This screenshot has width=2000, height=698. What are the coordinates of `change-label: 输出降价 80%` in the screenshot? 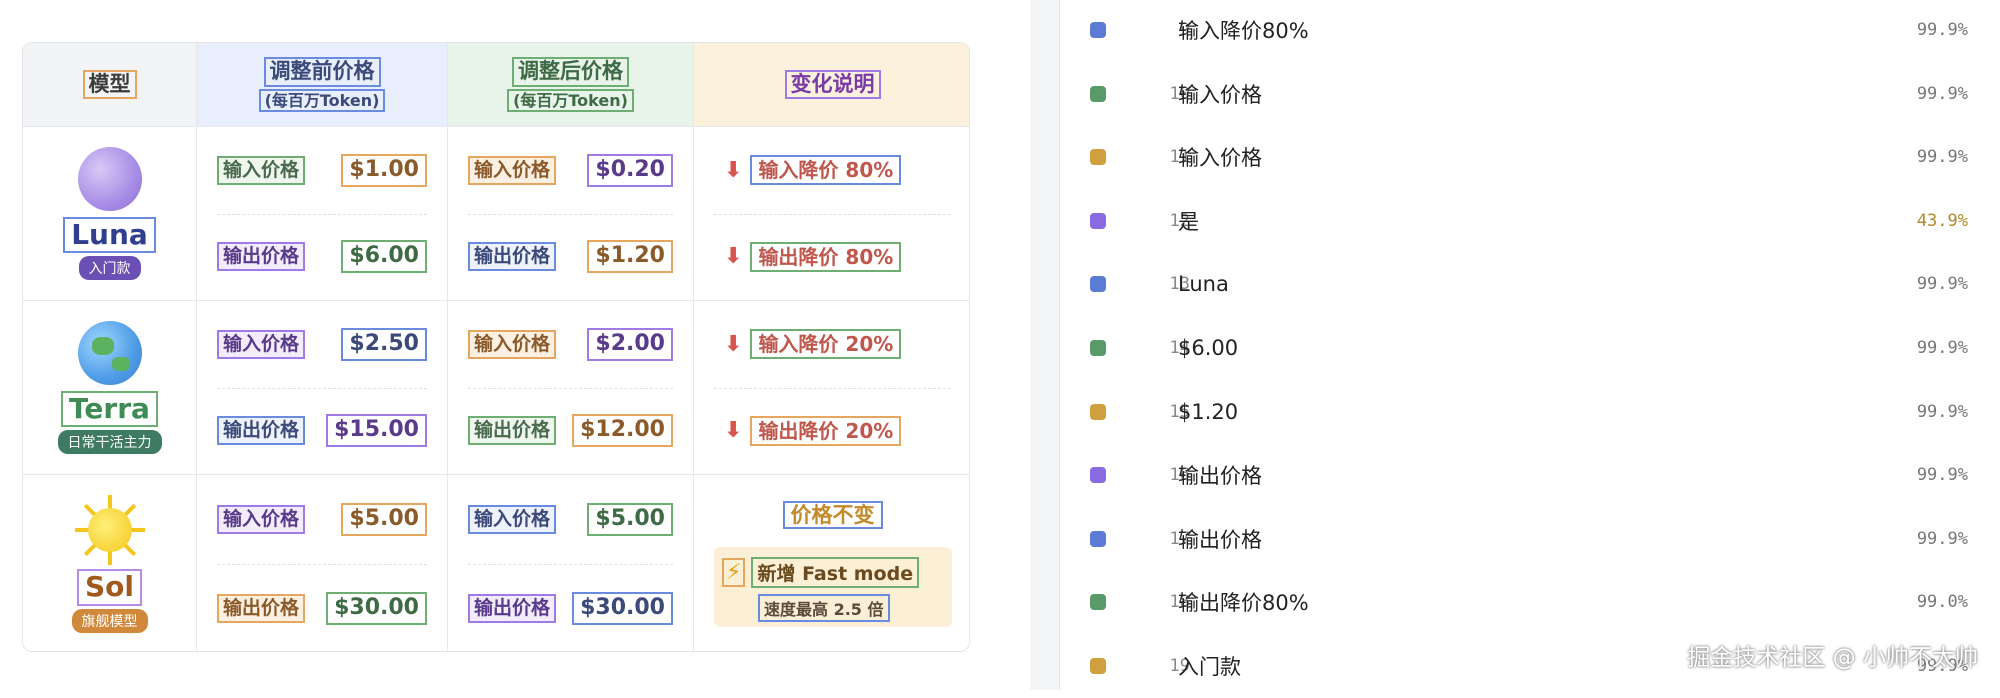 It's located at (826, 256).